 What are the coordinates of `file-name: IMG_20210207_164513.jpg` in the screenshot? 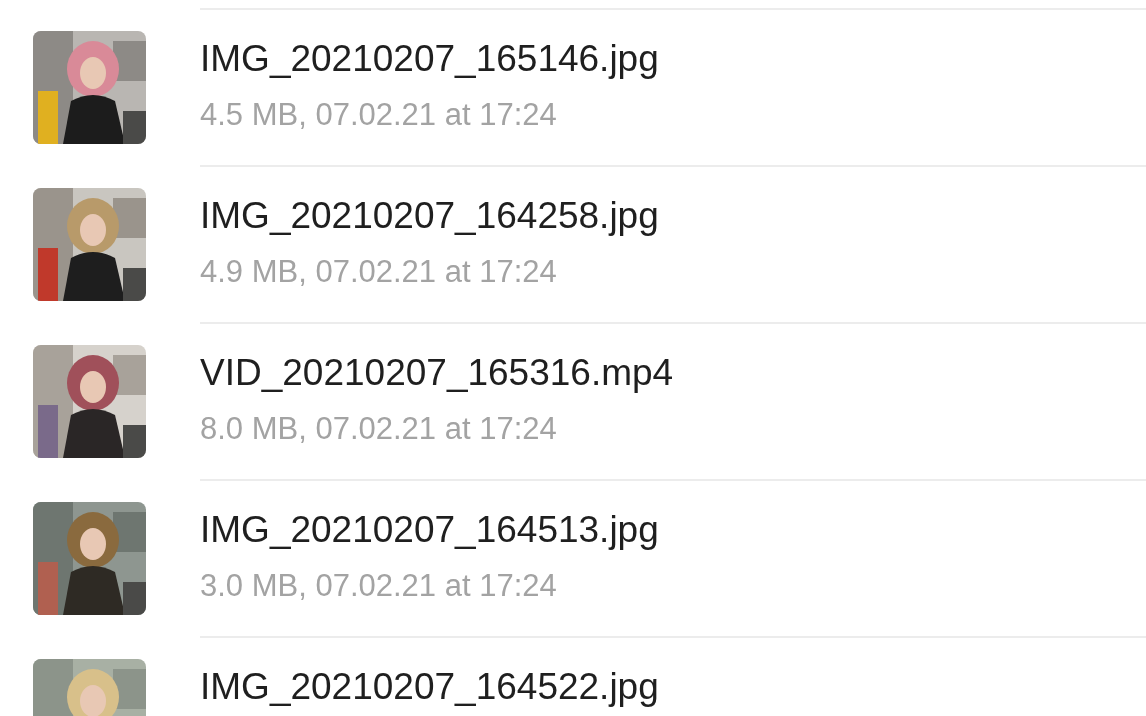 It's located at (429, 530).